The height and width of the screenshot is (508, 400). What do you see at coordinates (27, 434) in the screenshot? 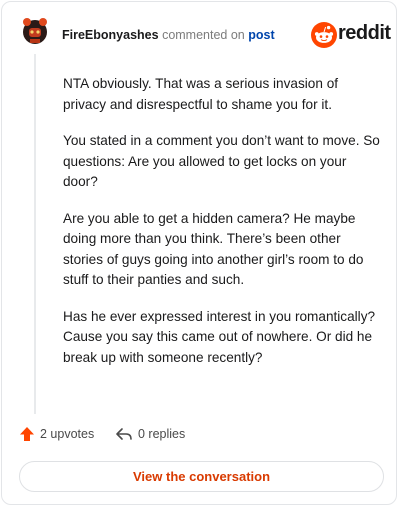
I see `upvote-arrow-icon` at bounding box center [27, 434].